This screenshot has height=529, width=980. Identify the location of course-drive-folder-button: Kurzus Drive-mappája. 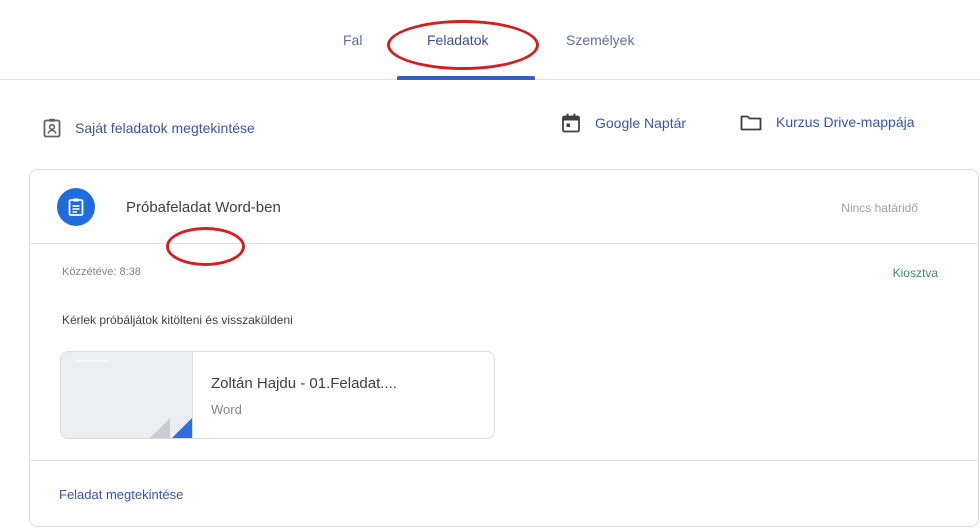
(827, 122).